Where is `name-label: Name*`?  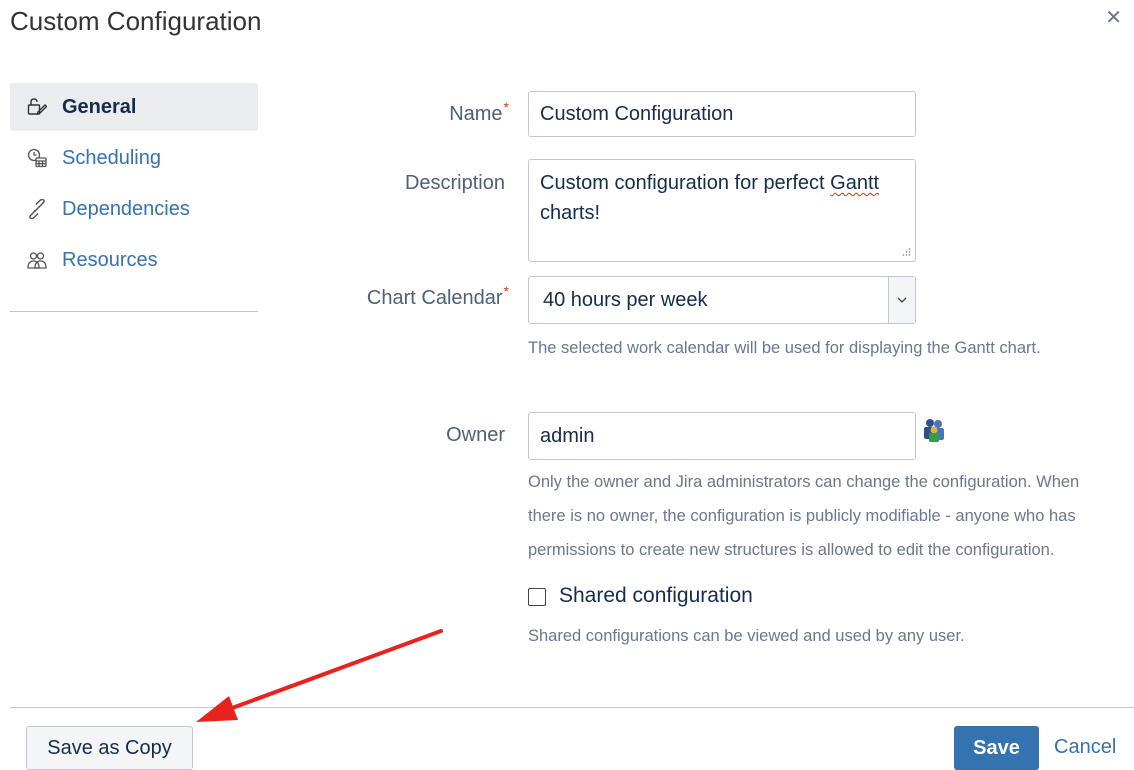 name-label: Name* is located at coordinates (479, 112).